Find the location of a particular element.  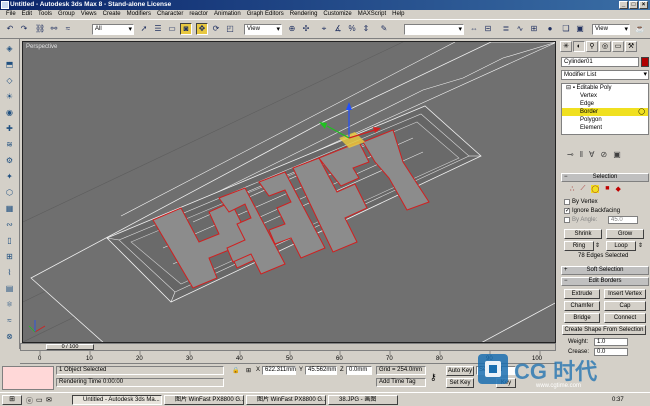

menu-modifiers: Modifiers is located at coordinates (139, 14).